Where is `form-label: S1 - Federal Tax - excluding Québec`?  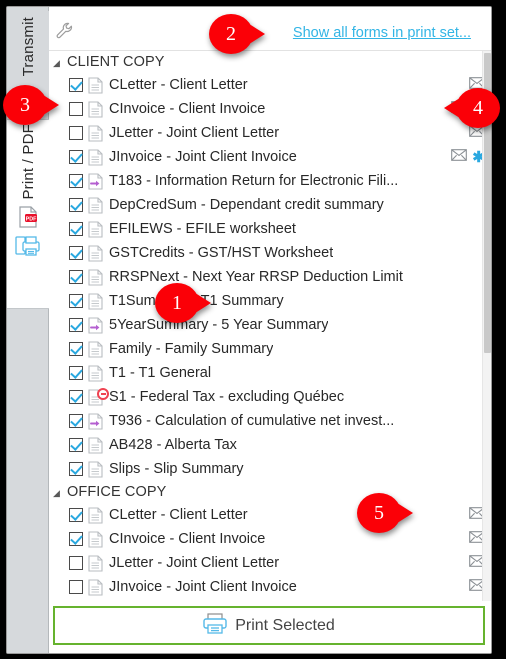 form-label: S1 - Federal Tax - excluding Québec is located at coordinates (227, 397).